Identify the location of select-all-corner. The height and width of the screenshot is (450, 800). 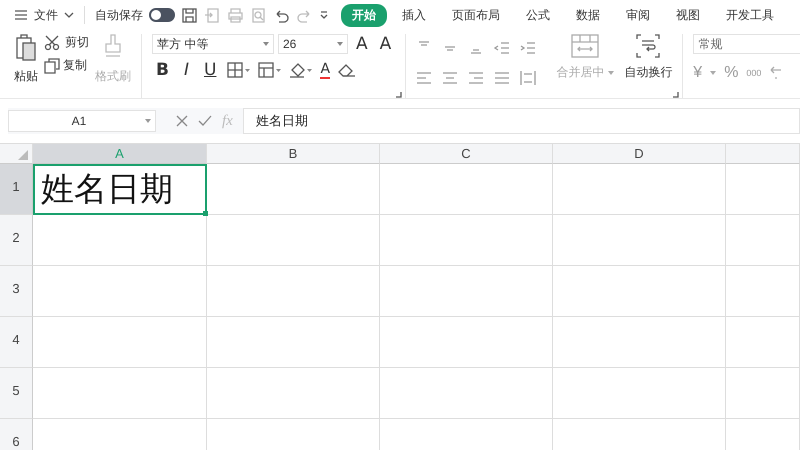
(16, 154).